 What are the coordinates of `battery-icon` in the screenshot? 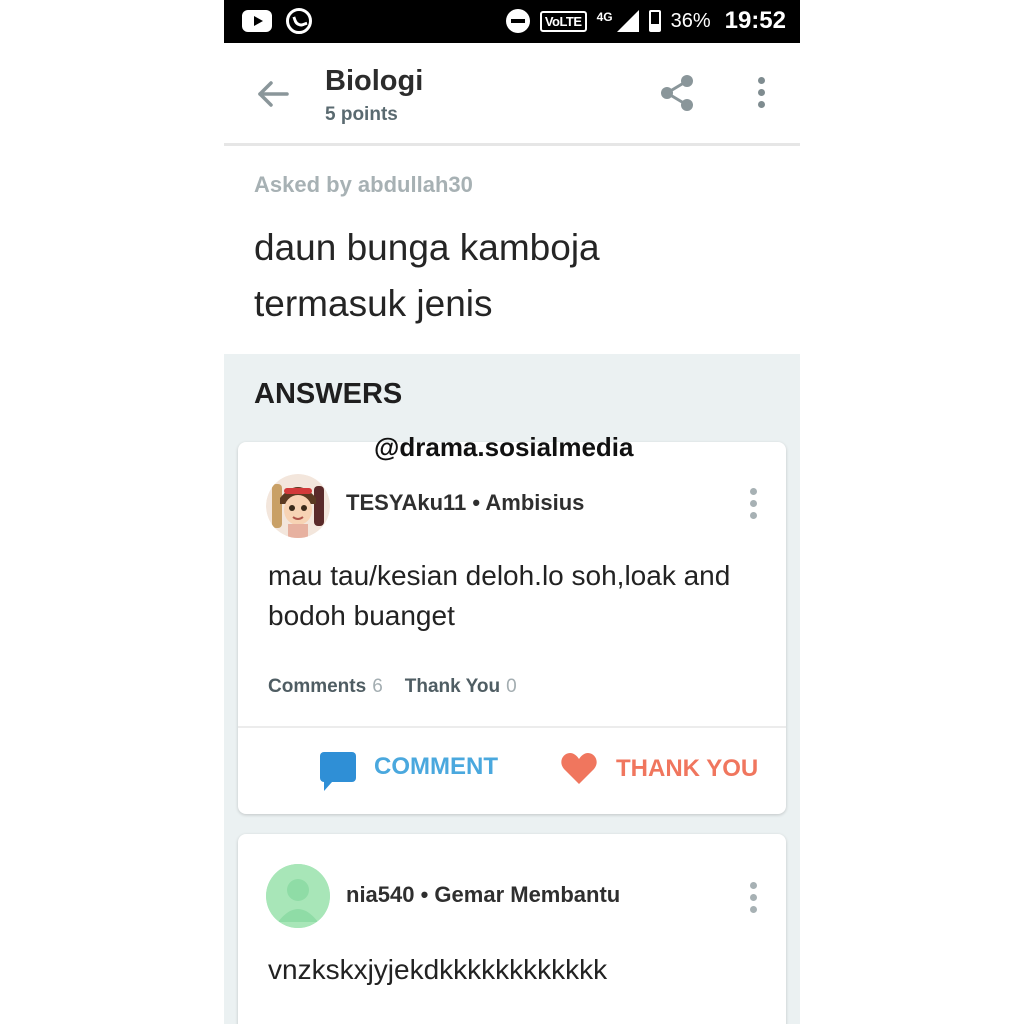 It's located at (654, 21).